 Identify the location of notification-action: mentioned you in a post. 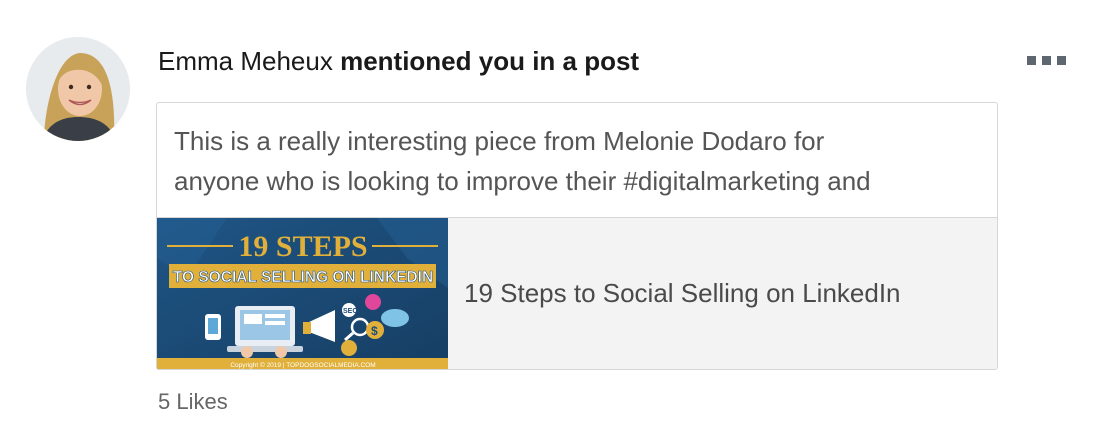
(490, 61).